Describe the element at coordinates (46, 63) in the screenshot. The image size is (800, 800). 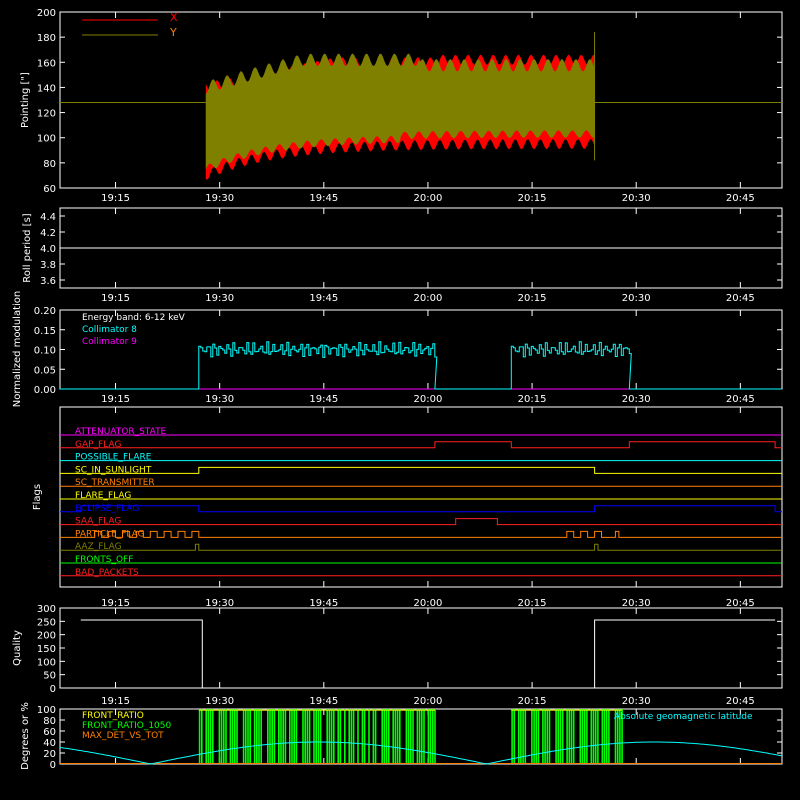
I see `y-tick-label: 160` at that location.